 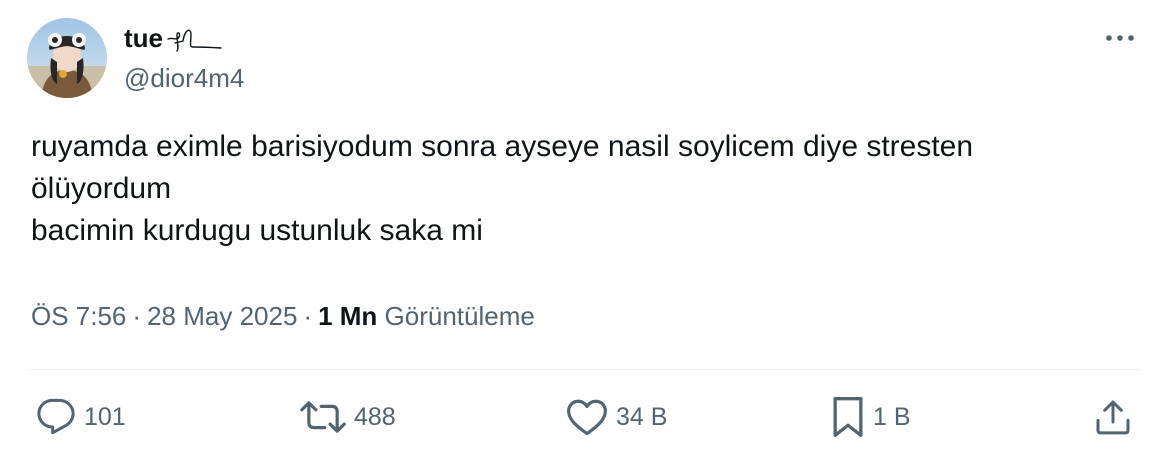 I want to click on tweet-time: ÖS 7:56, so click(x=78, y=316).